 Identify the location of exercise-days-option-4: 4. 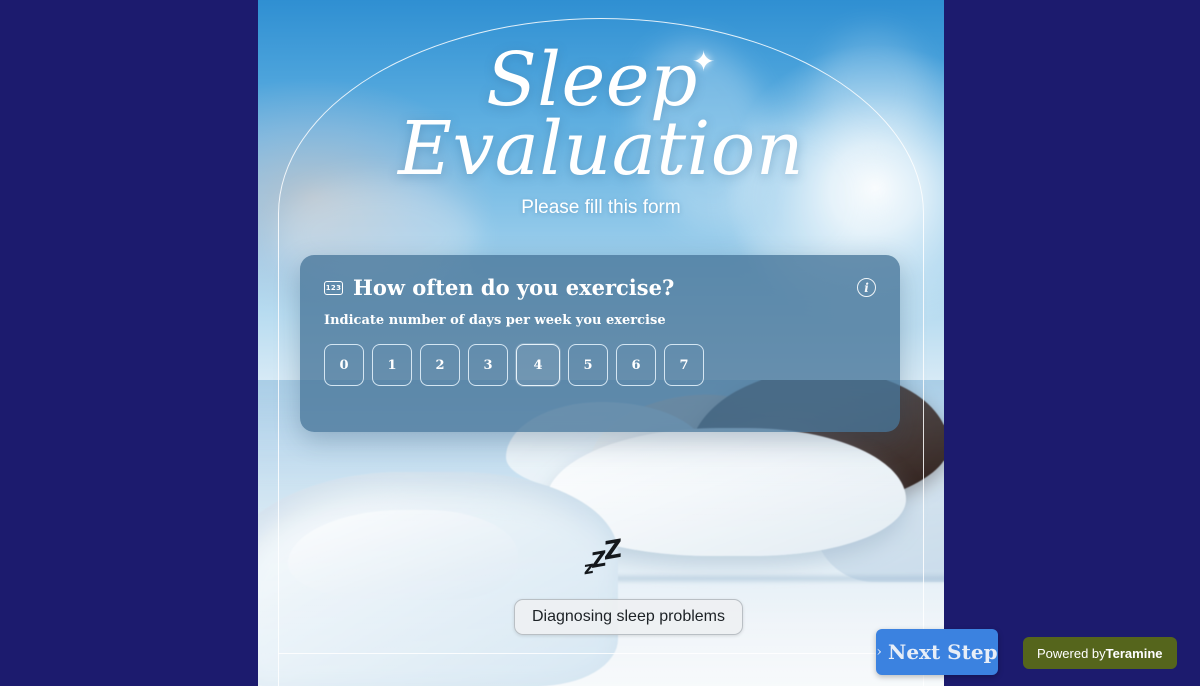
(538, 365).